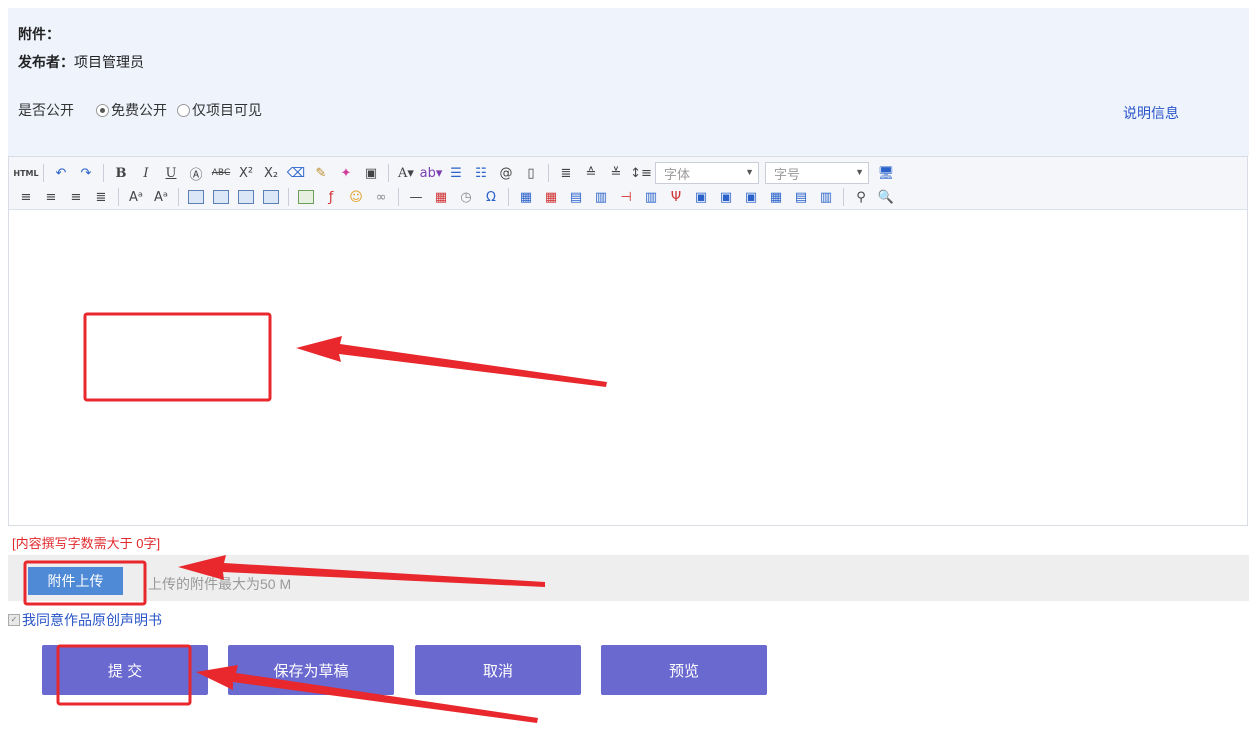  Describe the element at coordinates (416, 197) in the screenshot. I see `horizontal-rule-icon: —` at that location.